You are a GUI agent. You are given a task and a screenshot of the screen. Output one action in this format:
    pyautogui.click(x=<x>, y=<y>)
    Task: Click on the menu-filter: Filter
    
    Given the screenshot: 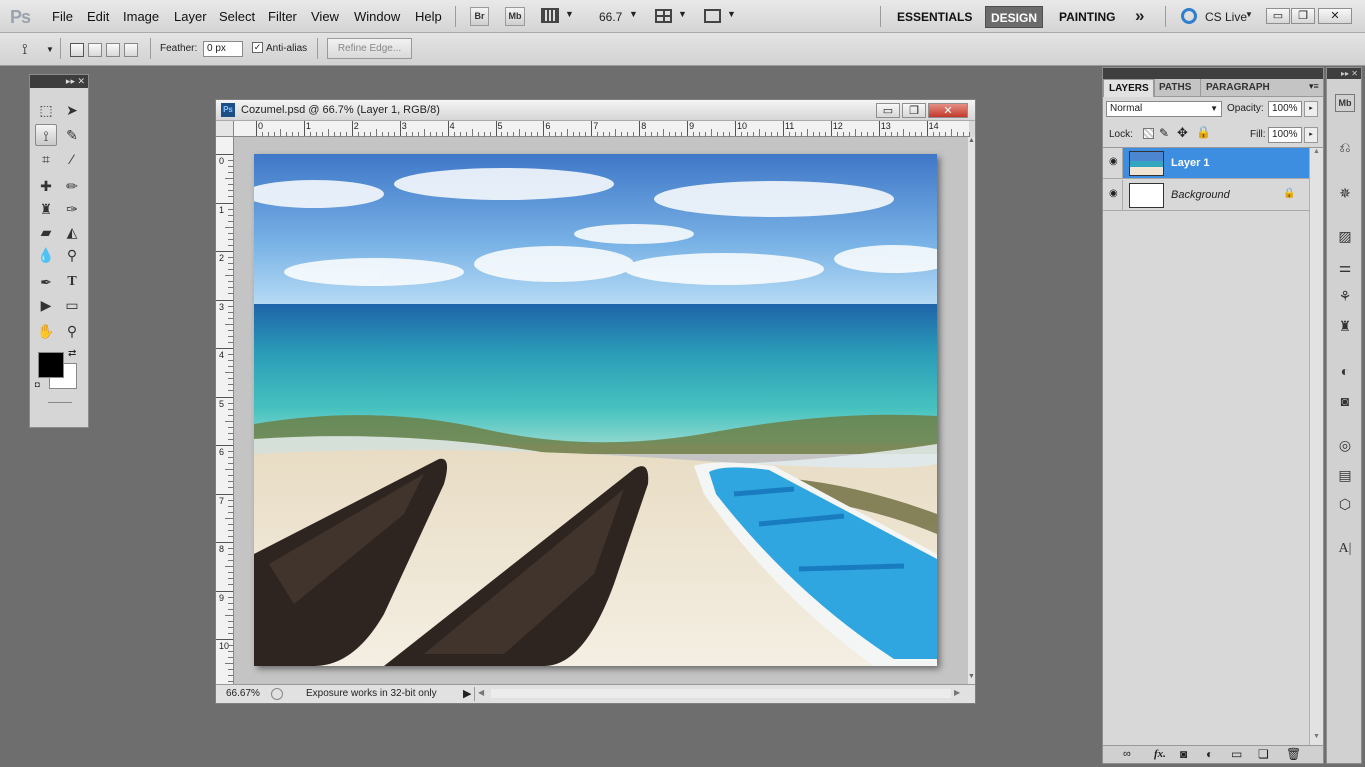 What is the action you would take?
    pyautogui.click(x=282, y=16)
    